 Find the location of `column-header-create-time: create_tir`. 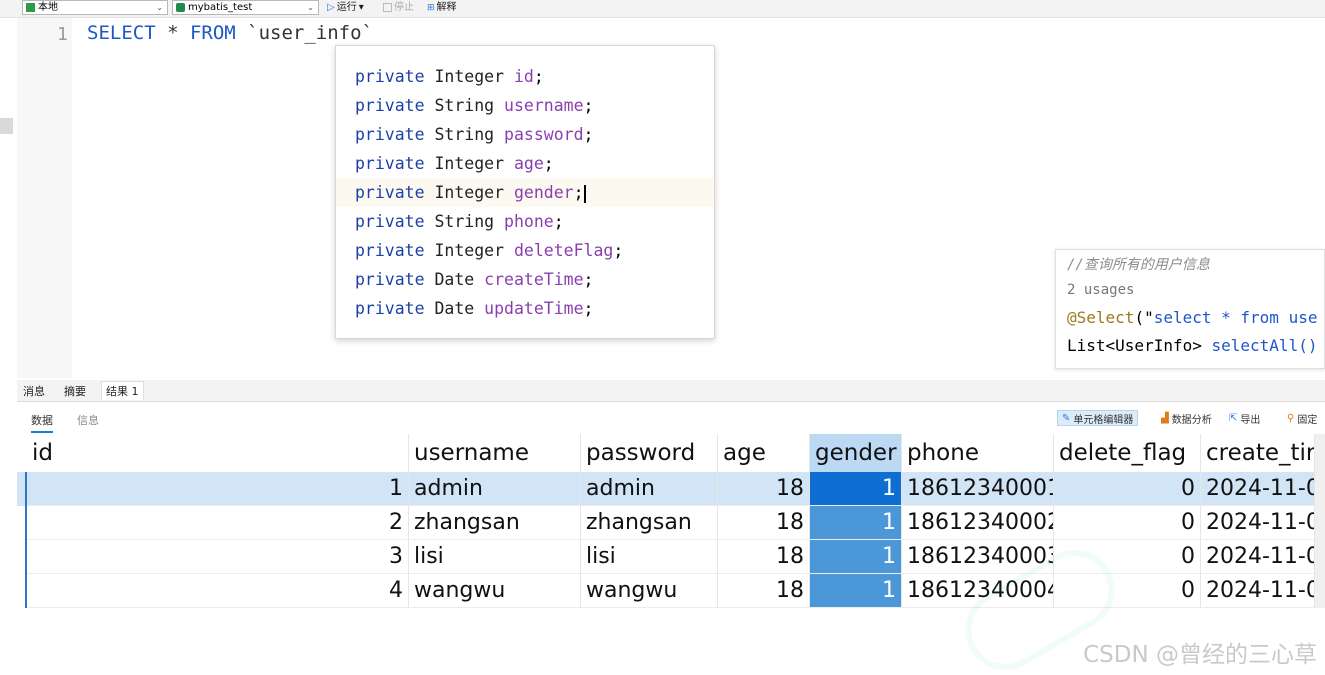

column-header-create-time: create_tir is located at coordinates (1258, 453).